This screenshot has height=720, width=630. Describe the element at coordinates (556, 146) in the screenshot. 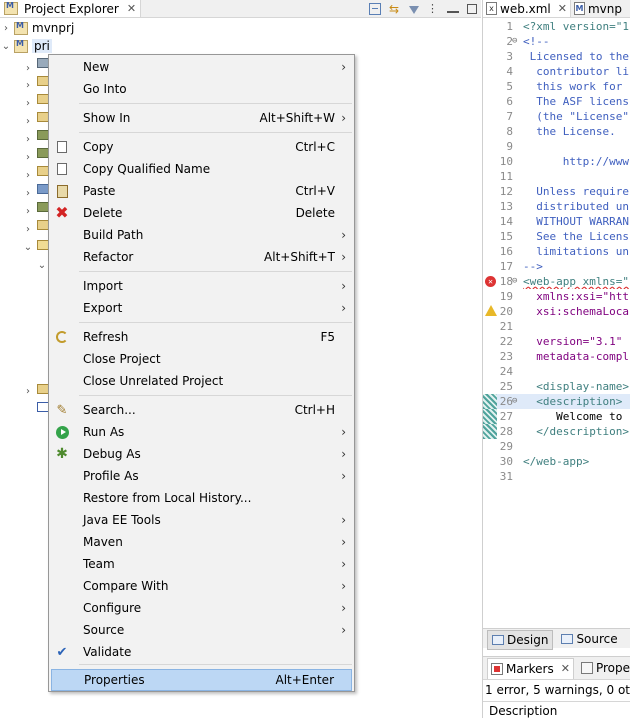

I see `code-line: 9` at that location.